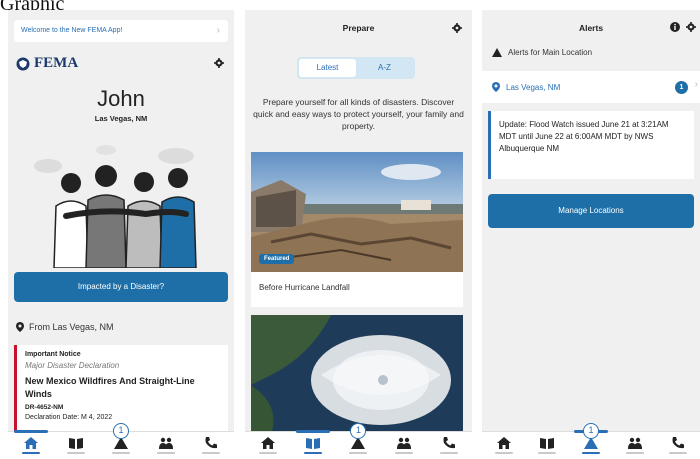 The width and height of the screenshot is (700, 459). I want to click on welcome-banner: Welcome to the New FEMA App! ›, so click(121, 31).